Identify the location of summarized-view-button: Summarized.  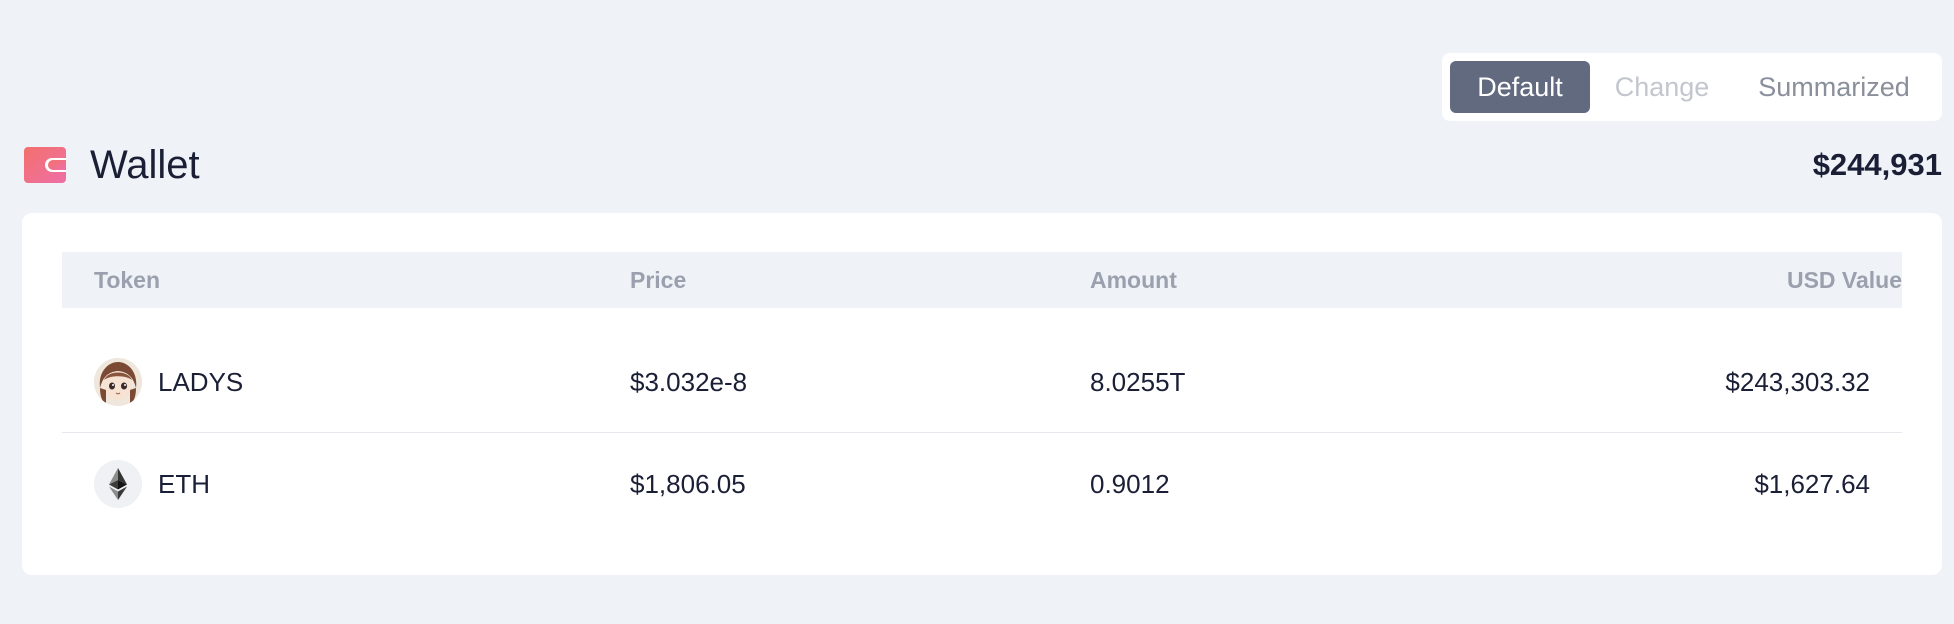
(1834, 87).